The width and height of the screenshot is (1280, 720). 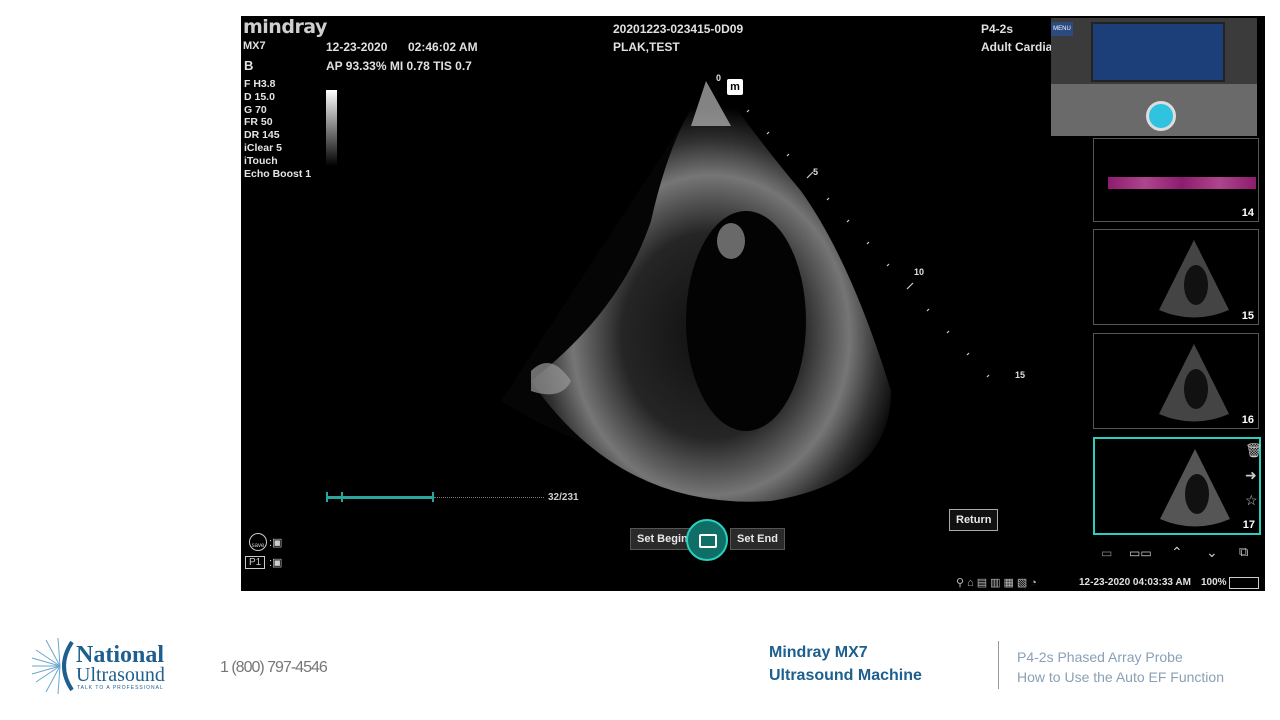 What do you see at coordinates (278, 173) in the screenshot?
I see `param-echo-boost: Echo Boost 1` at bounding box center [278, 173].